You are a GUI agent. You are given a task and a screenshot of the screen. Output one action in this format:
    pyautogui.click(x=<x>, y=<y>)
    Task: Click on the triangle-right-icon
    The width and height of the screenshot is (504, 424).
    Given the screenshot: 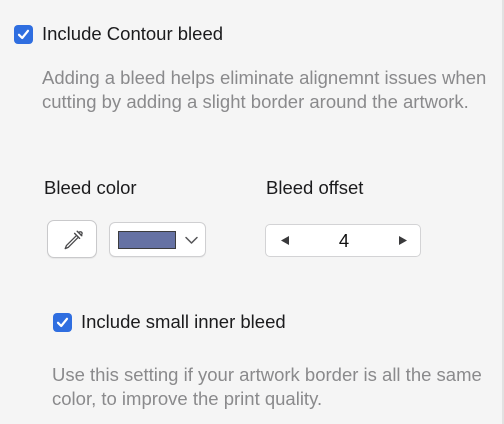 What is the action you would take?
    pyautogui.click(x=403, y=240)
    